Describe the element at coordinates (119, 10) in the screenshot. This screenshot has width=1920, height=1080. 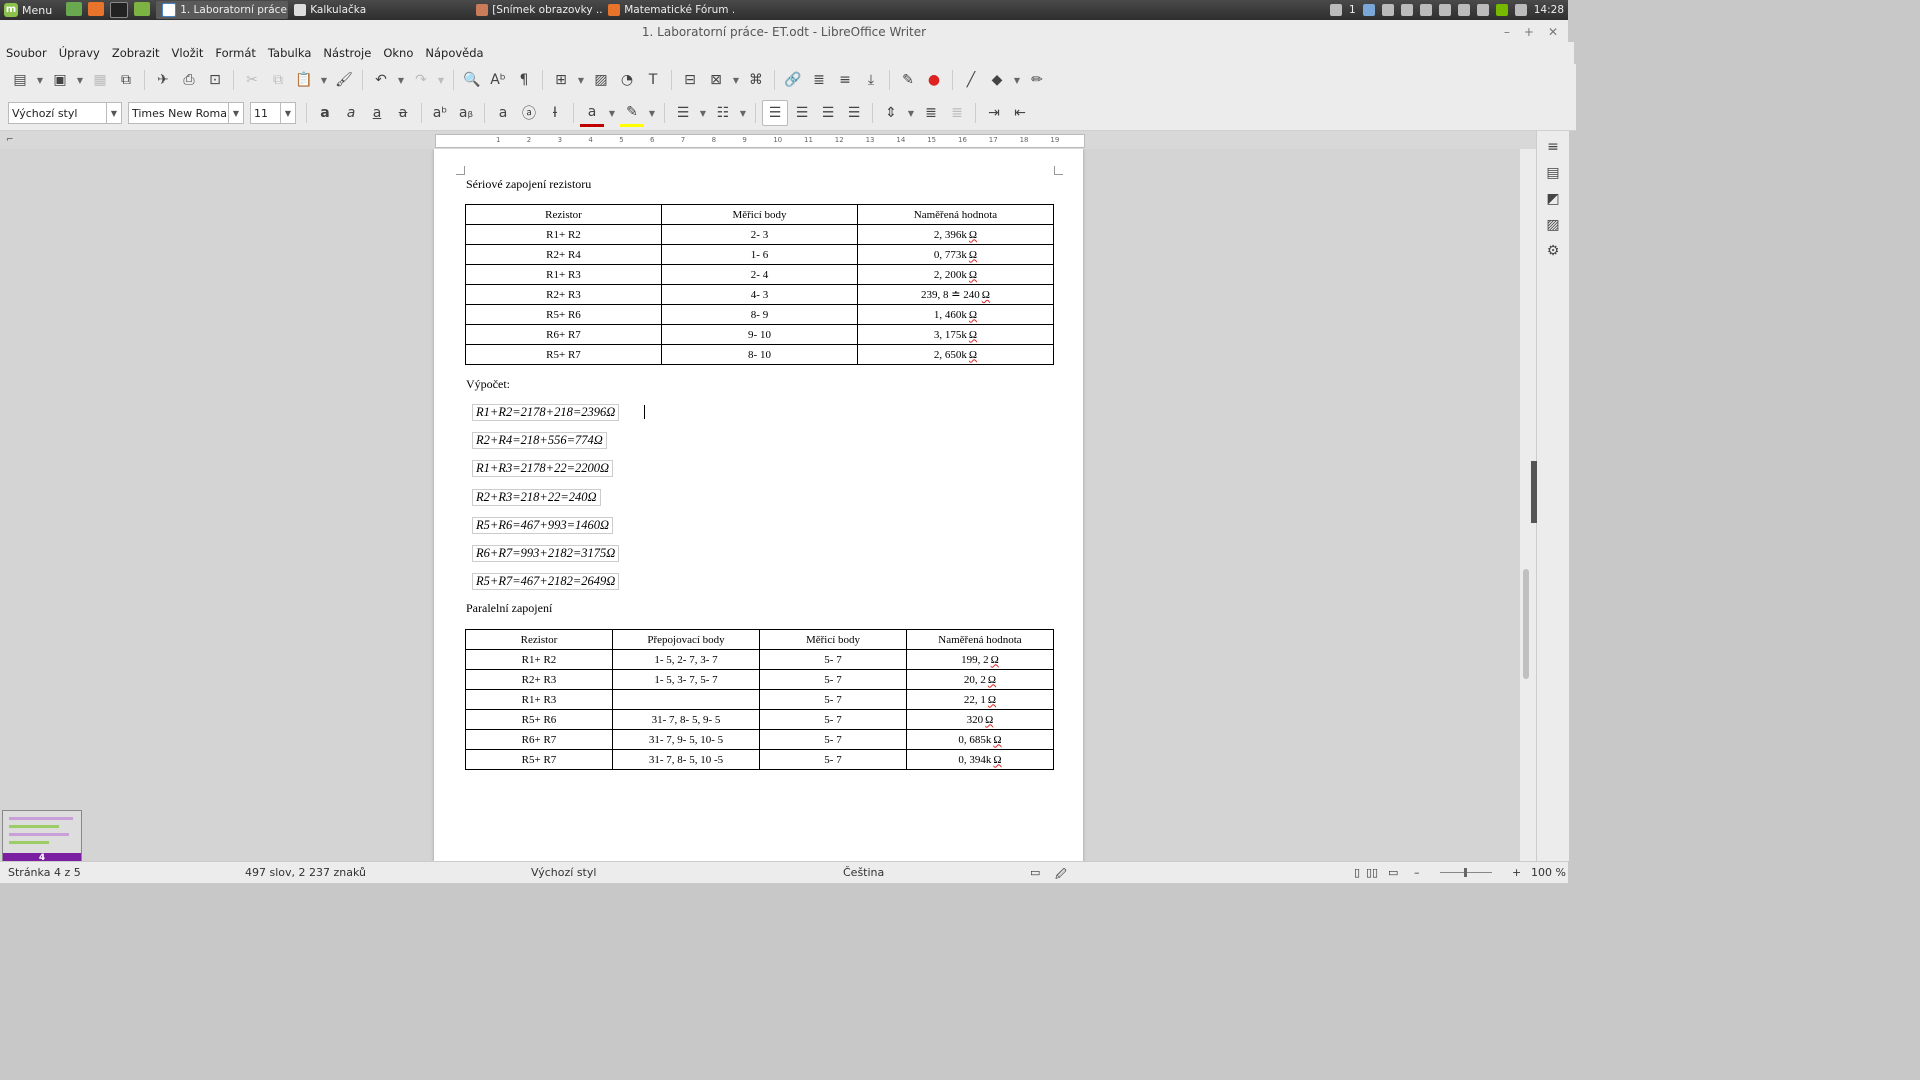
I see `terminal-icon` at that location.